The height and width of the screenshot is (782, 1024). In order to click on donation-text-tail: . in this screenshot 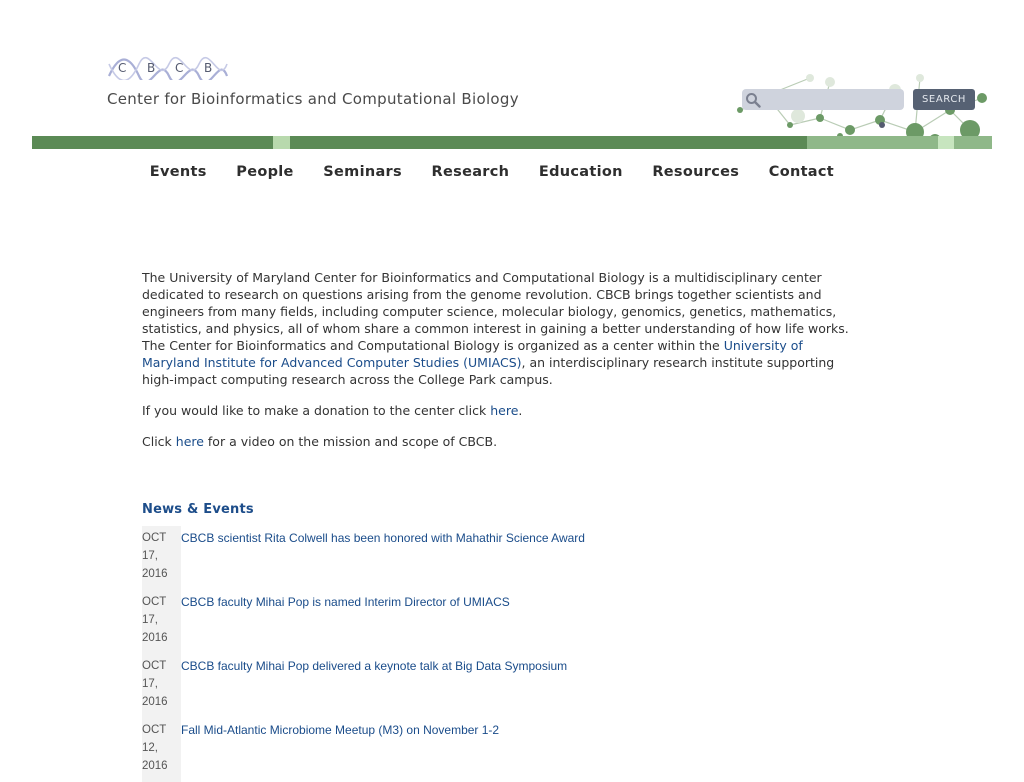, I will do `click(520, 410)`.